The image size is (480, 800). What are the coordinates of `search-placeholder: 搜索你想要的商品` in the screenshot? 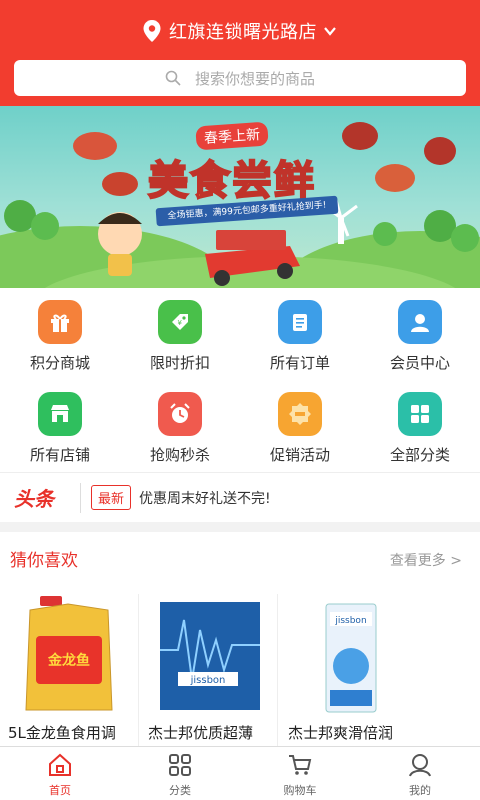 It's located at (254, 78).